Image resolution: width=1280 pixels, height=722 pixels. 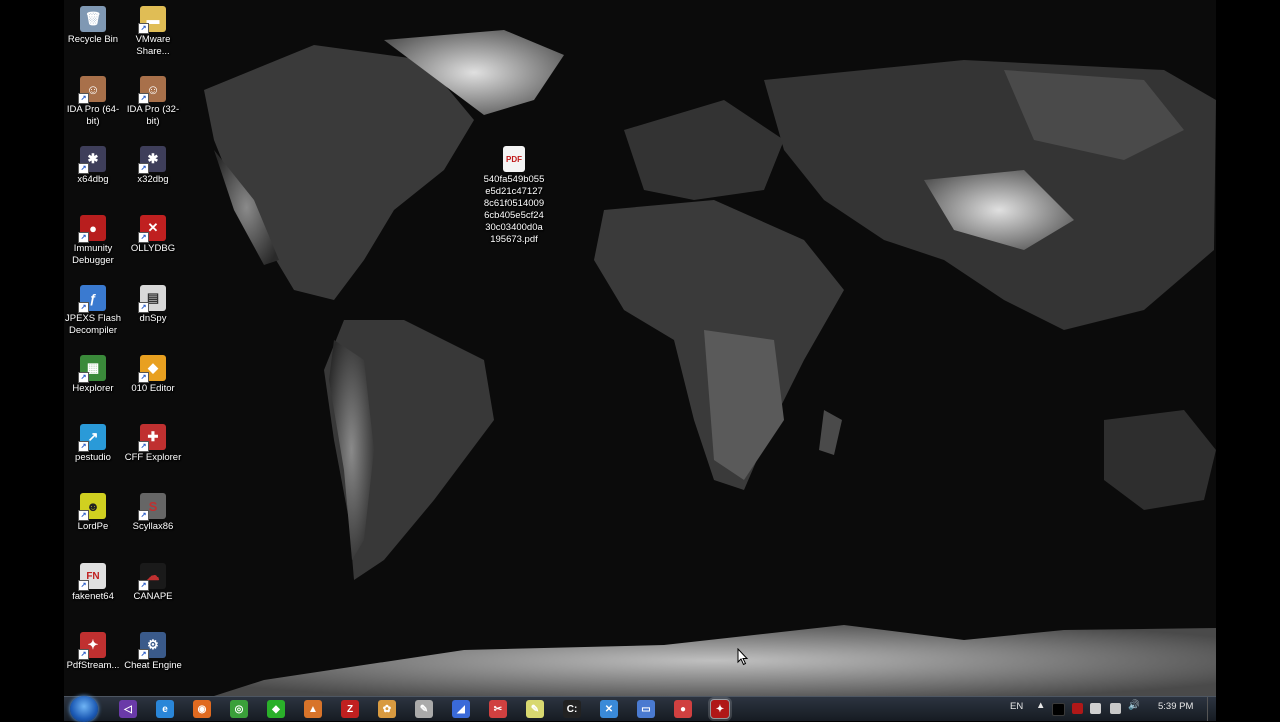 I want to click on pdf-filename-line-2: e5d21c47127, so click(x=514, y=191).